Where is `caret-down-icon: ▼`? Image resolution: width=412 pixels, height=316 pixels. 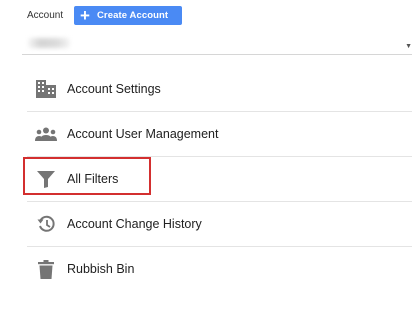 caret-down-icon: ▼ is located at coordinates (408, 46).